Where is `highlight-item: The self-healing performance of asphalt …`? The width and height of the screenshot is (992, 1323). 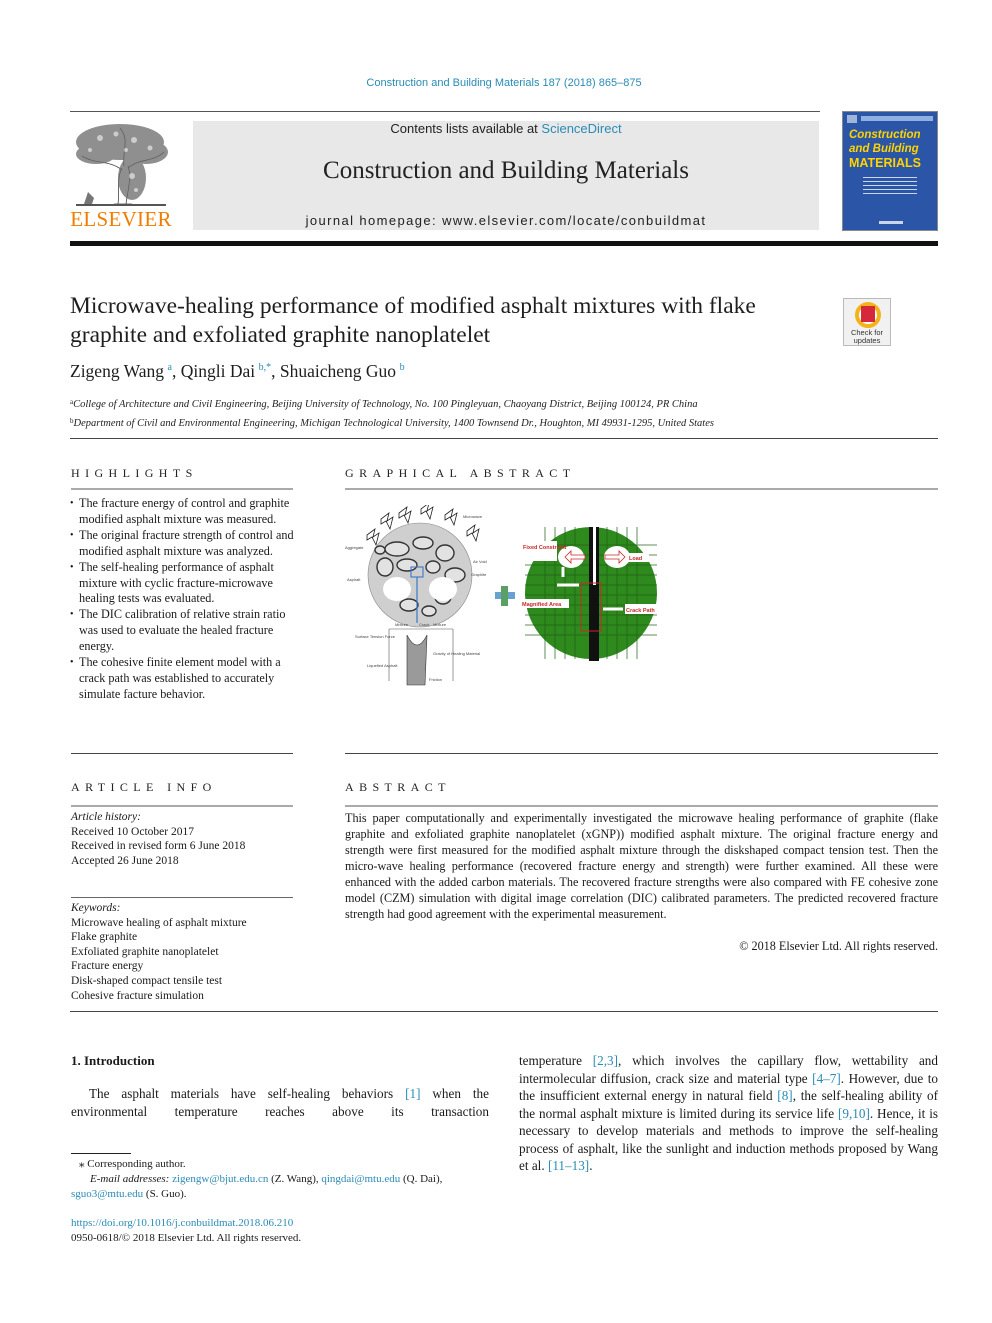 highlight-item: The self-healing performance of asphalt … is located at coordinates (183, 584).